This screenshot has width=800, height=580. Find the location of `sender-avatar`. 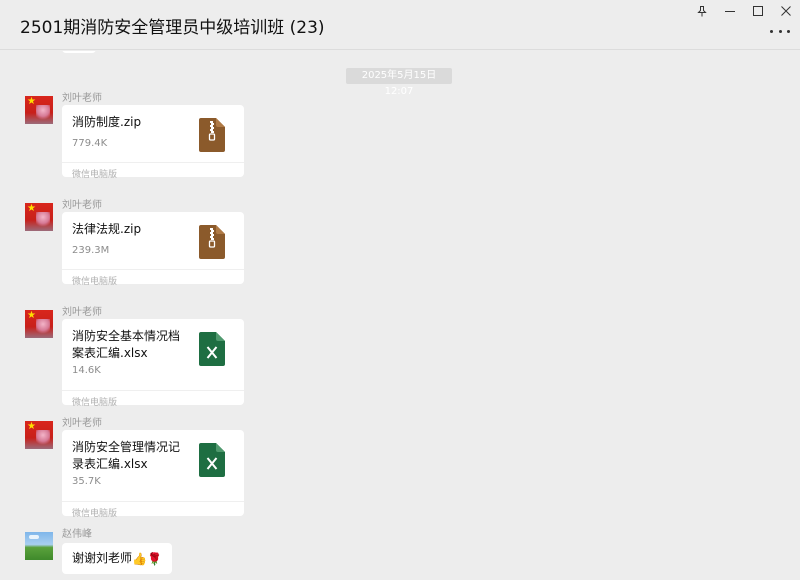

sender-avatar is located at coordinates (39, 546).